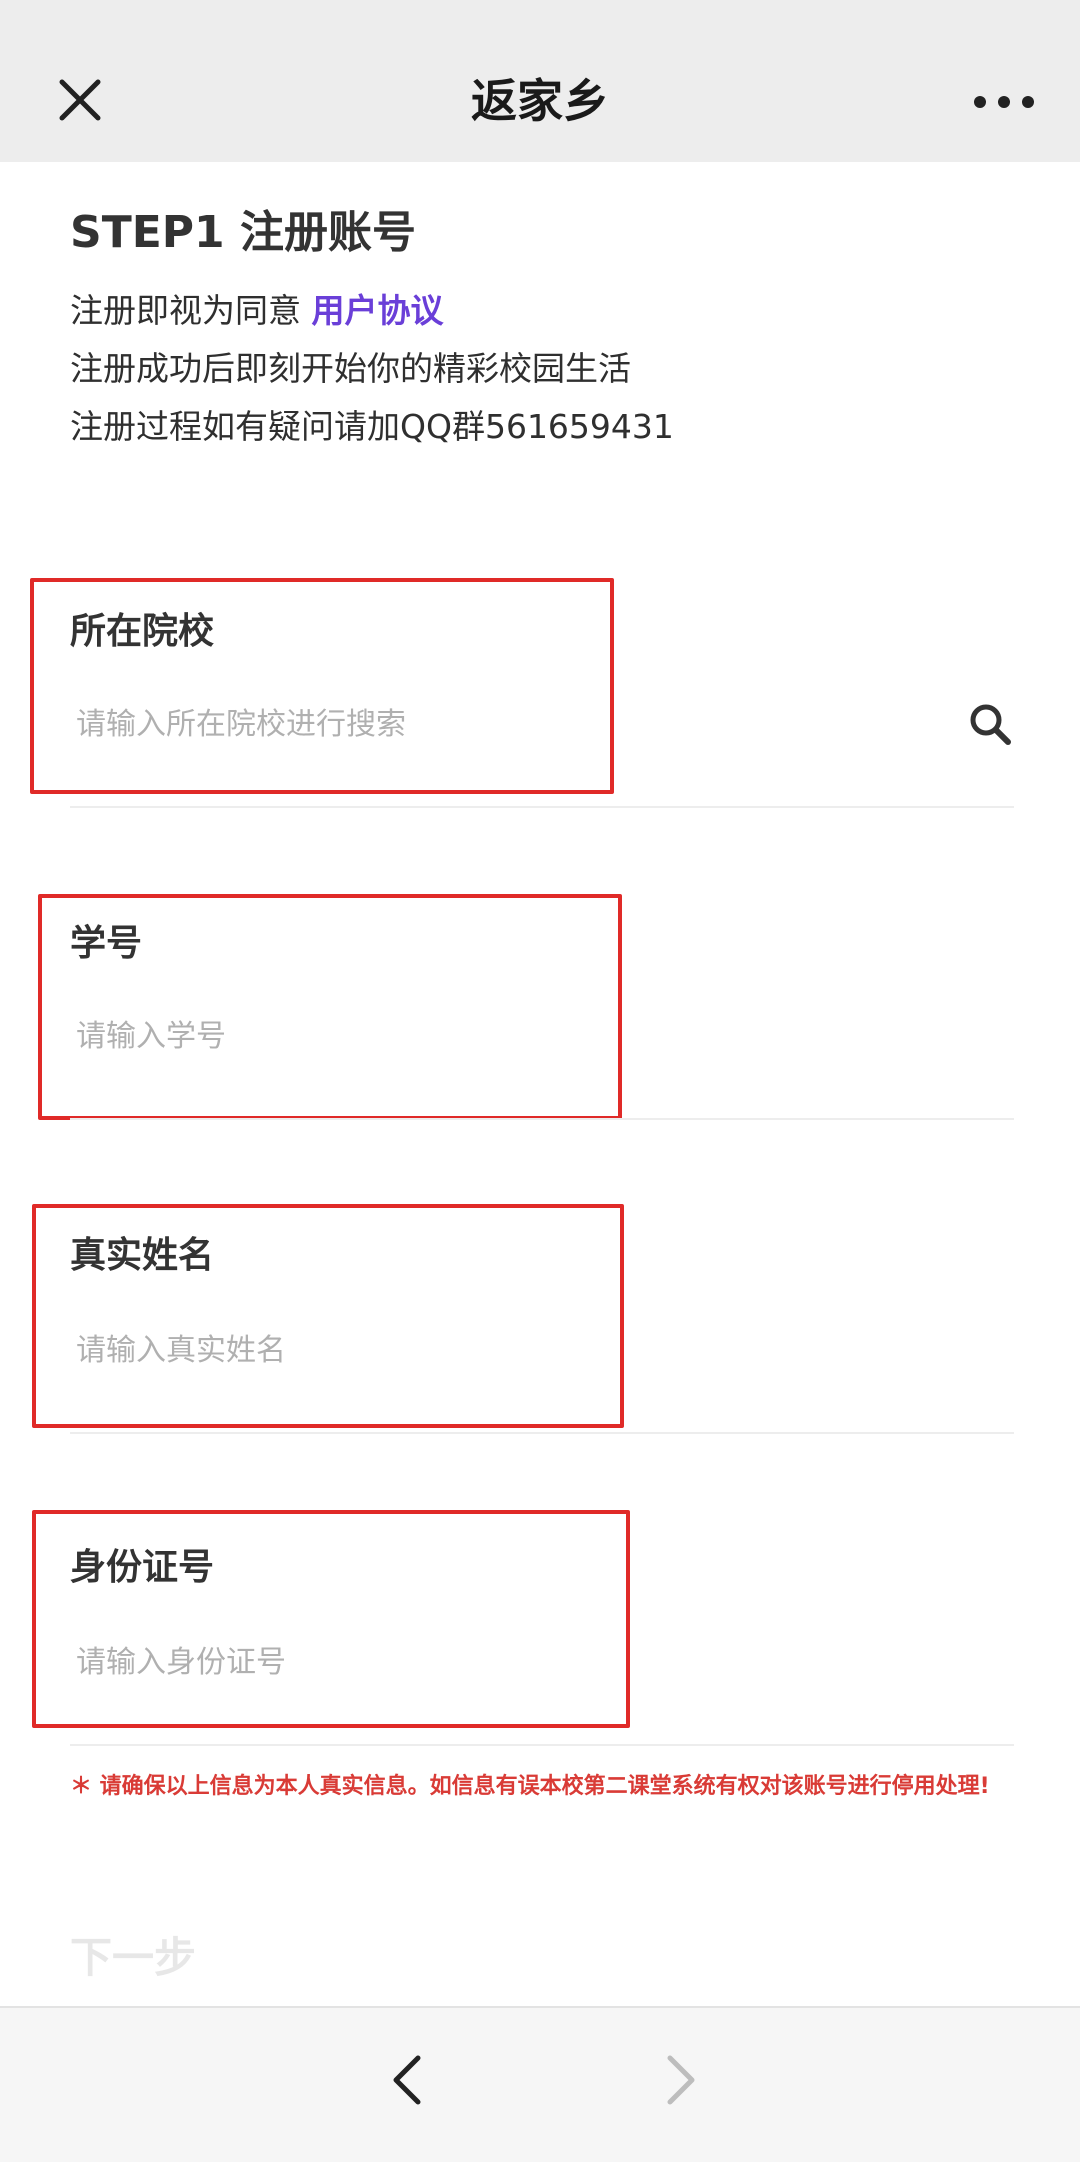  I want to click on forward-arrow-icon, so click(681, 2080).